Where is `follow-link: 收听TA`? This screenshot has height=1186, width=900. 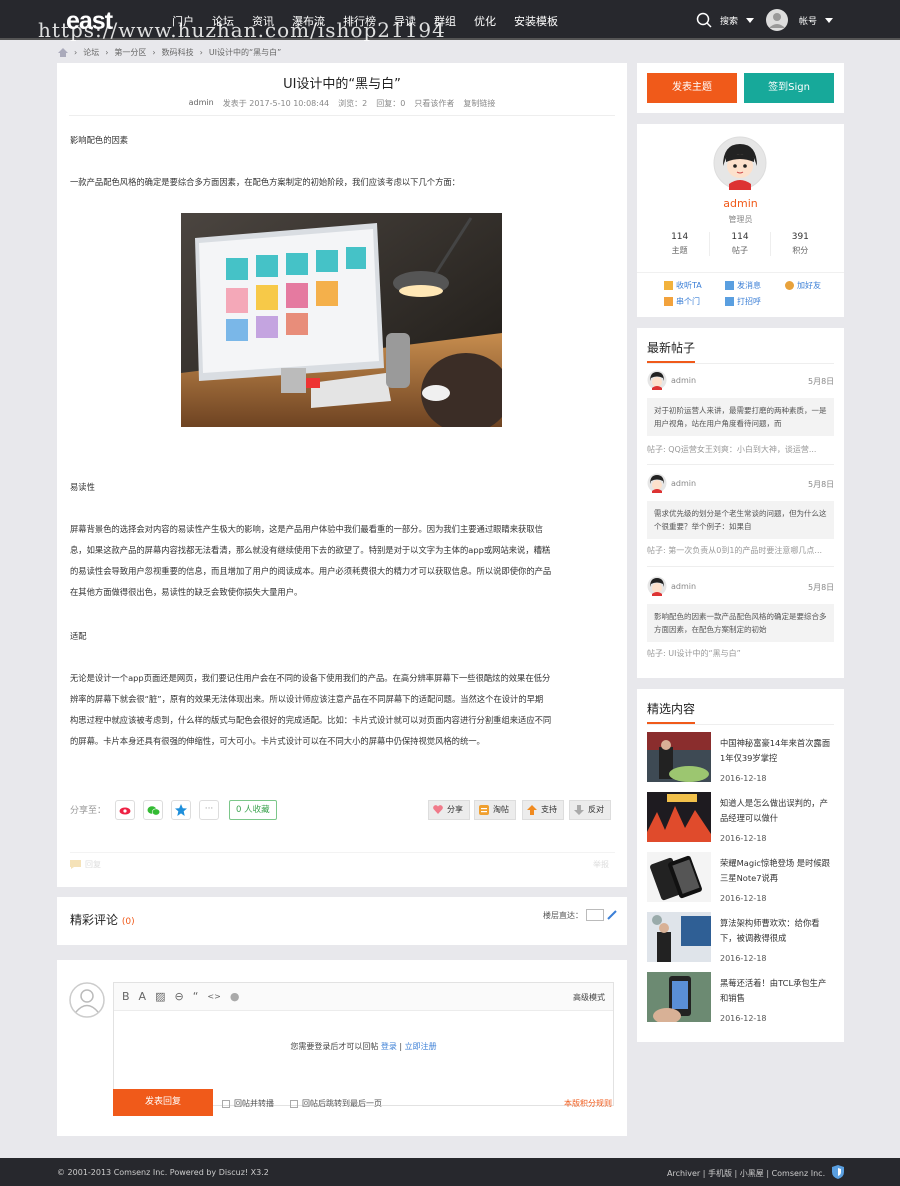
follow-link: 收听TA is located at coordinates (683, 285).